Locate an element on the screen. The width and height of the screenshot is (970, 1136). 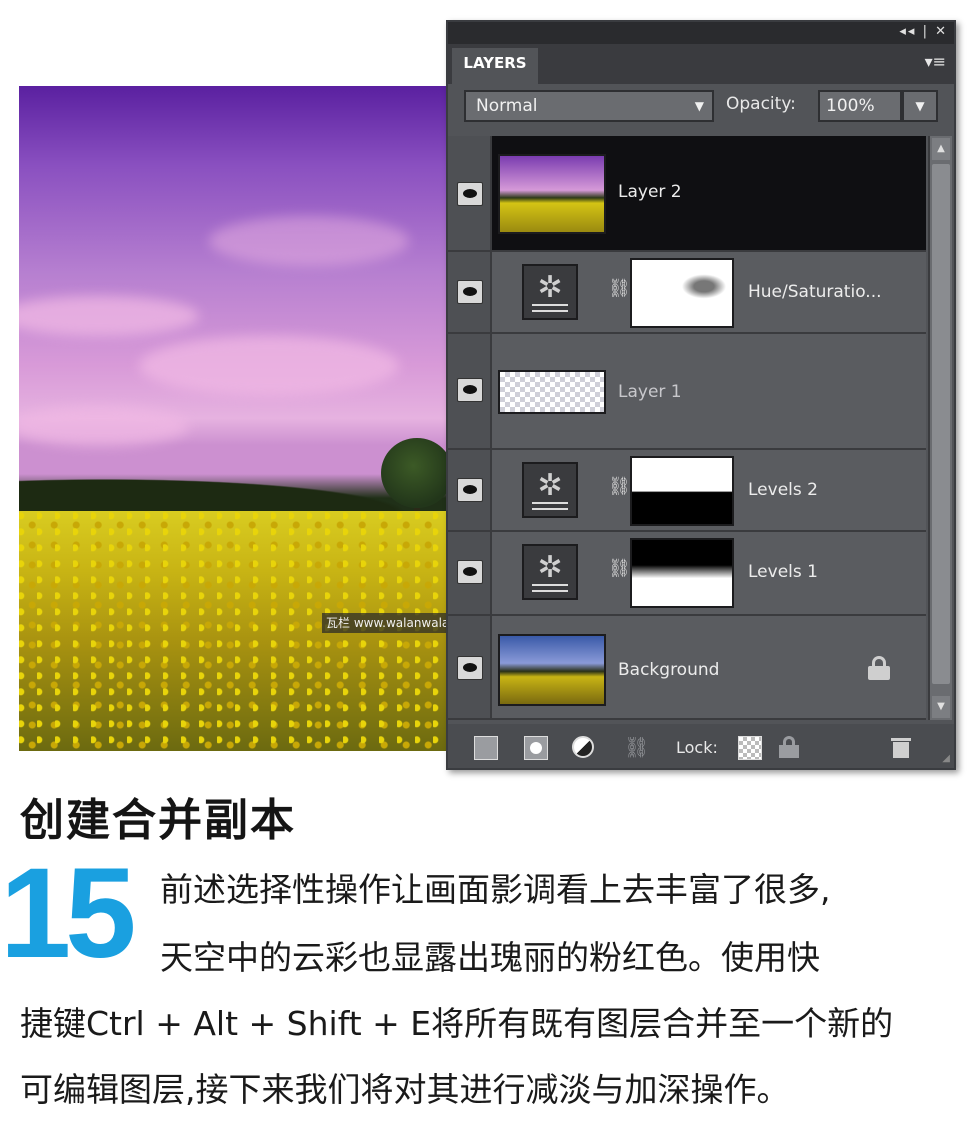
layers-scrollbar: ▲ ▼ is located at coordinates (940, 428).